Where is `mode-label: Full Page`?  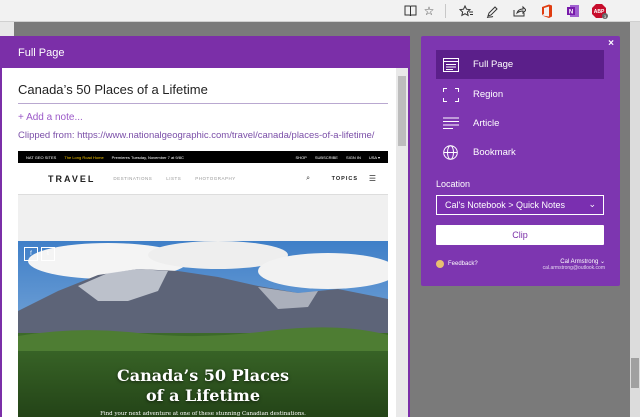
mode-label: Full Page is located at coordinates (493, 64).